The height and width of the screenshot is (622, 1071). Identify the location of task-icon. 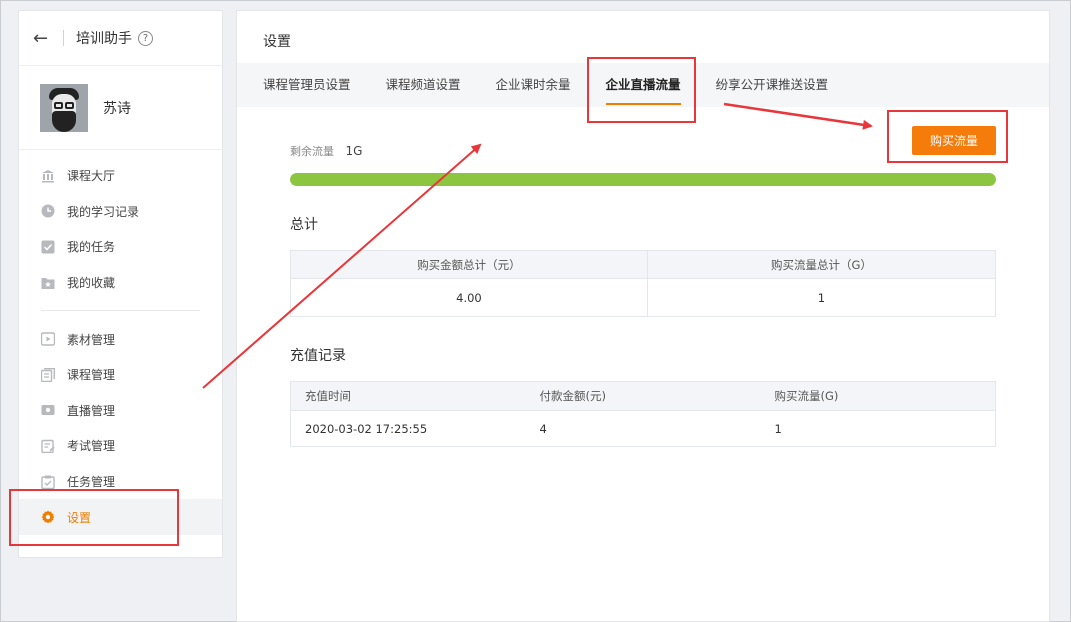
(48, 482).